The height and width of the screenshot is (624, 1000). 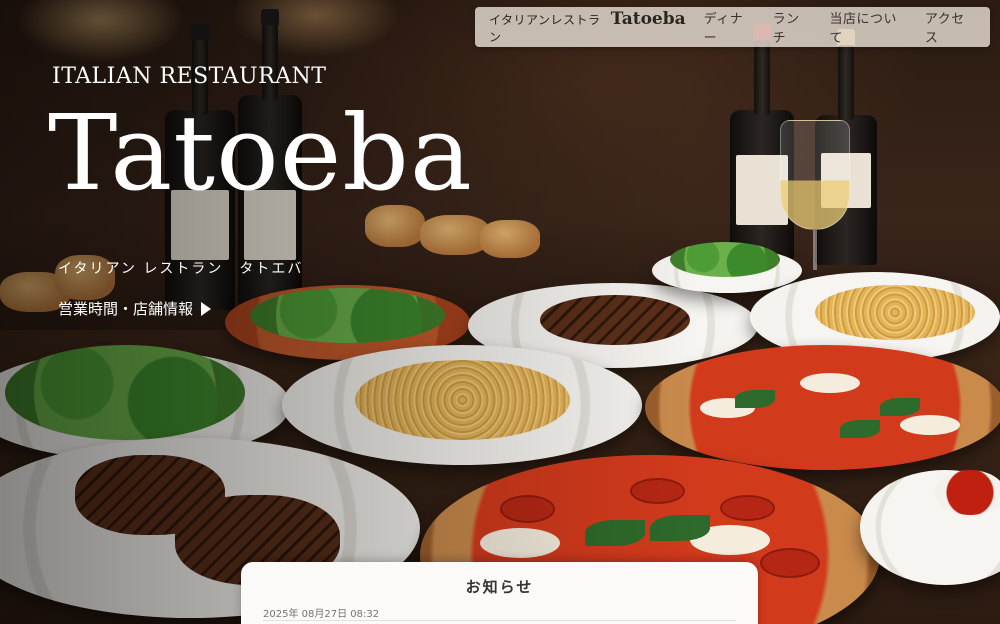 I want to click on brand-logo-link: イタリアンレストラン Tatoeba, so click(x=587, y=27).